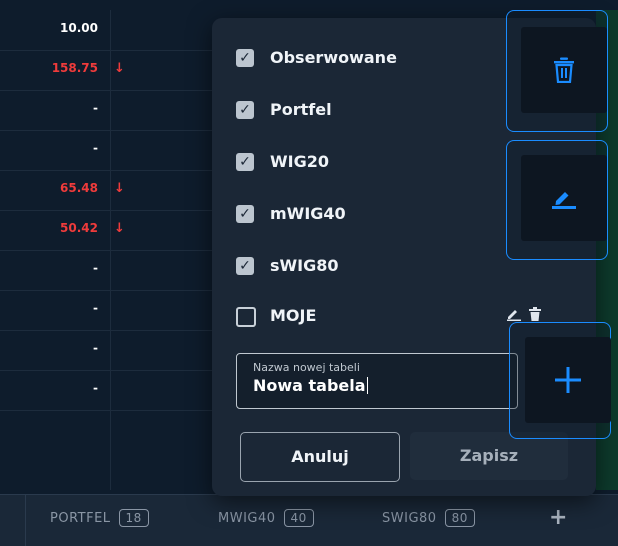 This screenshot has width=618, height=546. What do you see at coordinates (246, 317) in the screenshot?
I see `checkbox-unchecked` at bounding box center [246, 317].